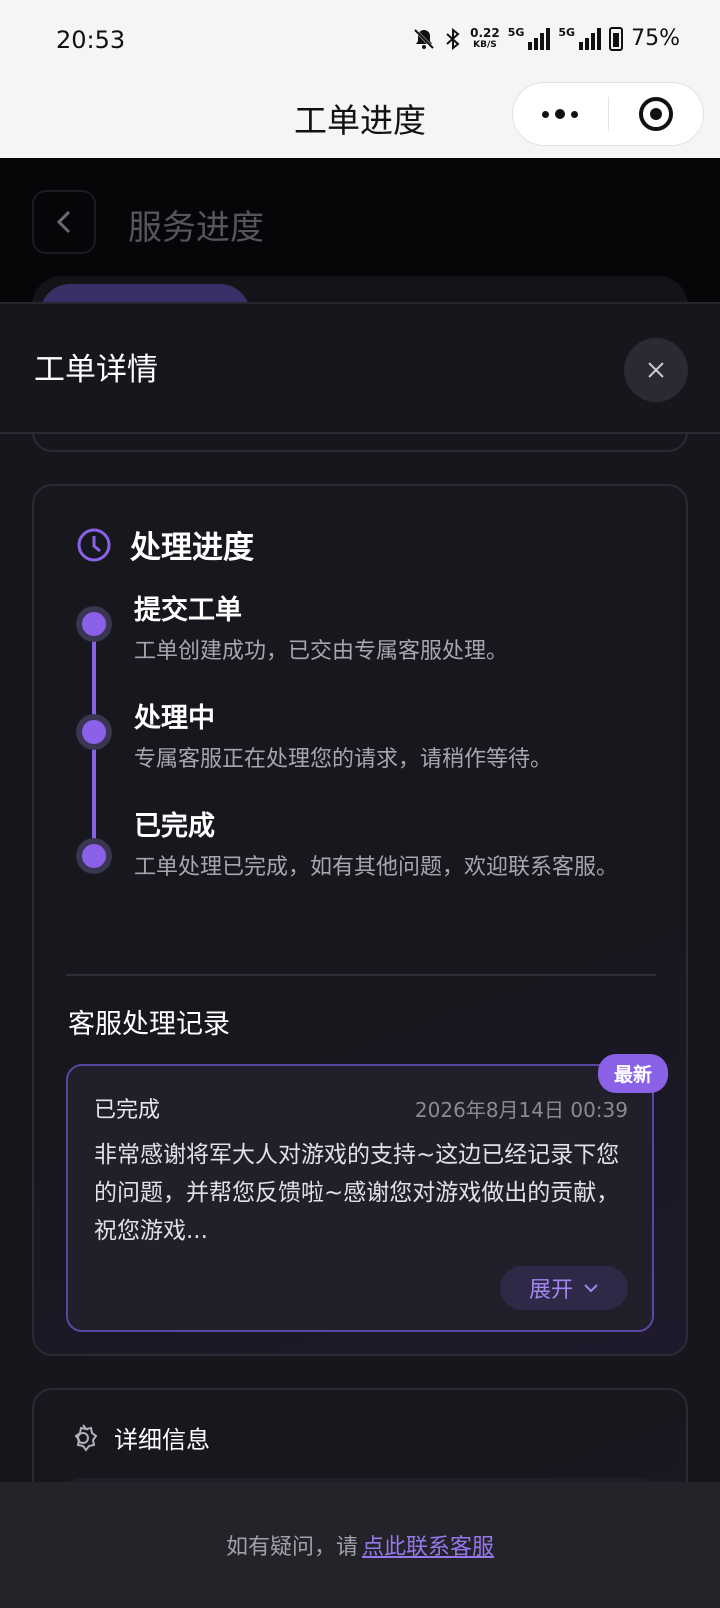  Describe the element at coordinates (550, 1290) in the screenshot. I see `expand-label: 展开` at that location.